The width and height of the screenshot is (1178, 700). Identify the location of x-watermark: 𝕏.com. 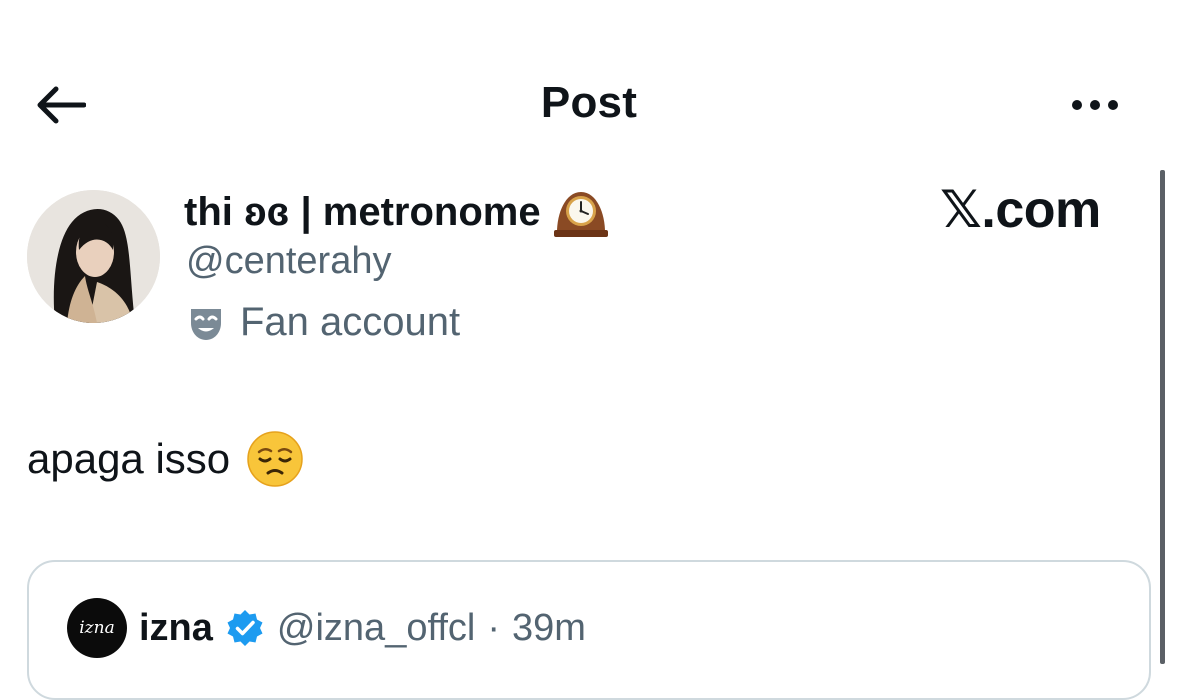
(1020, 210).